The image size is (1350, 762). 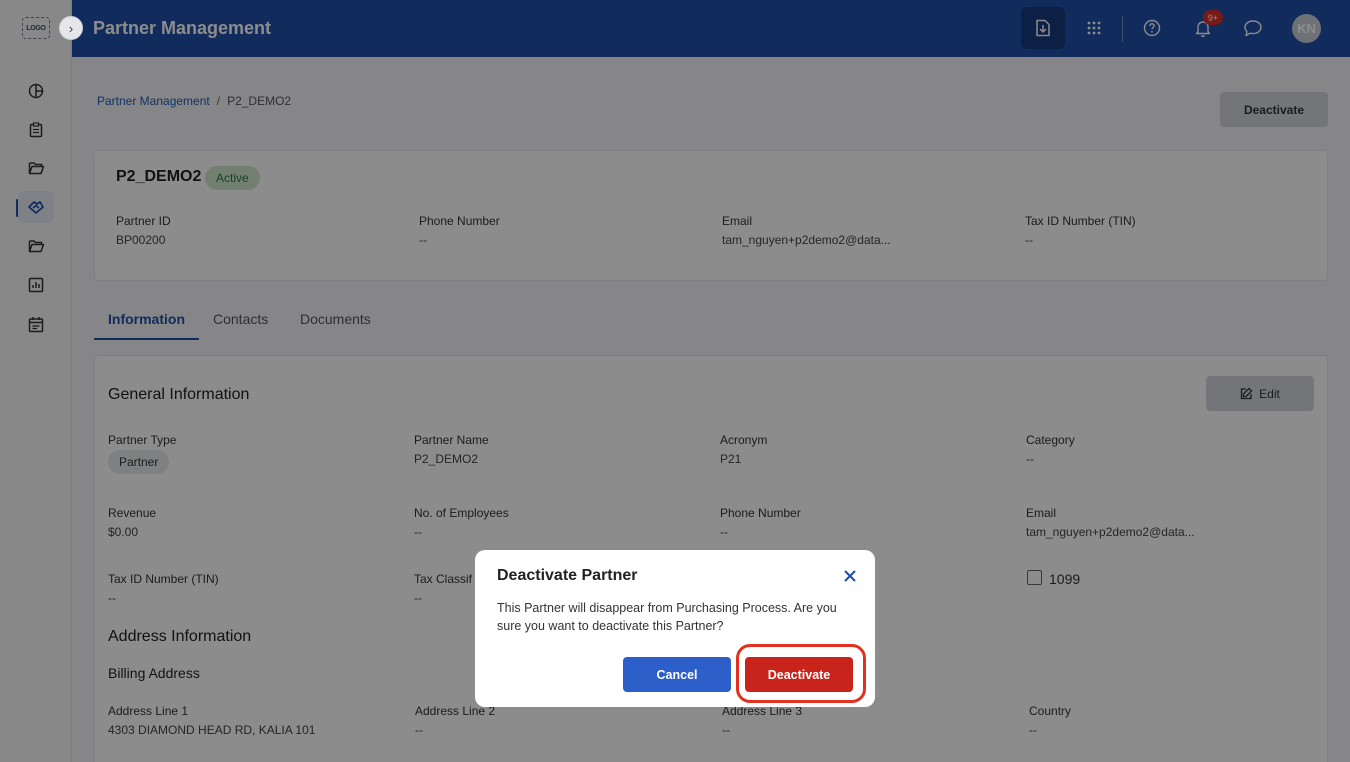 I want to click on chevron-right-icon: ›, so click(x=71, y=28).